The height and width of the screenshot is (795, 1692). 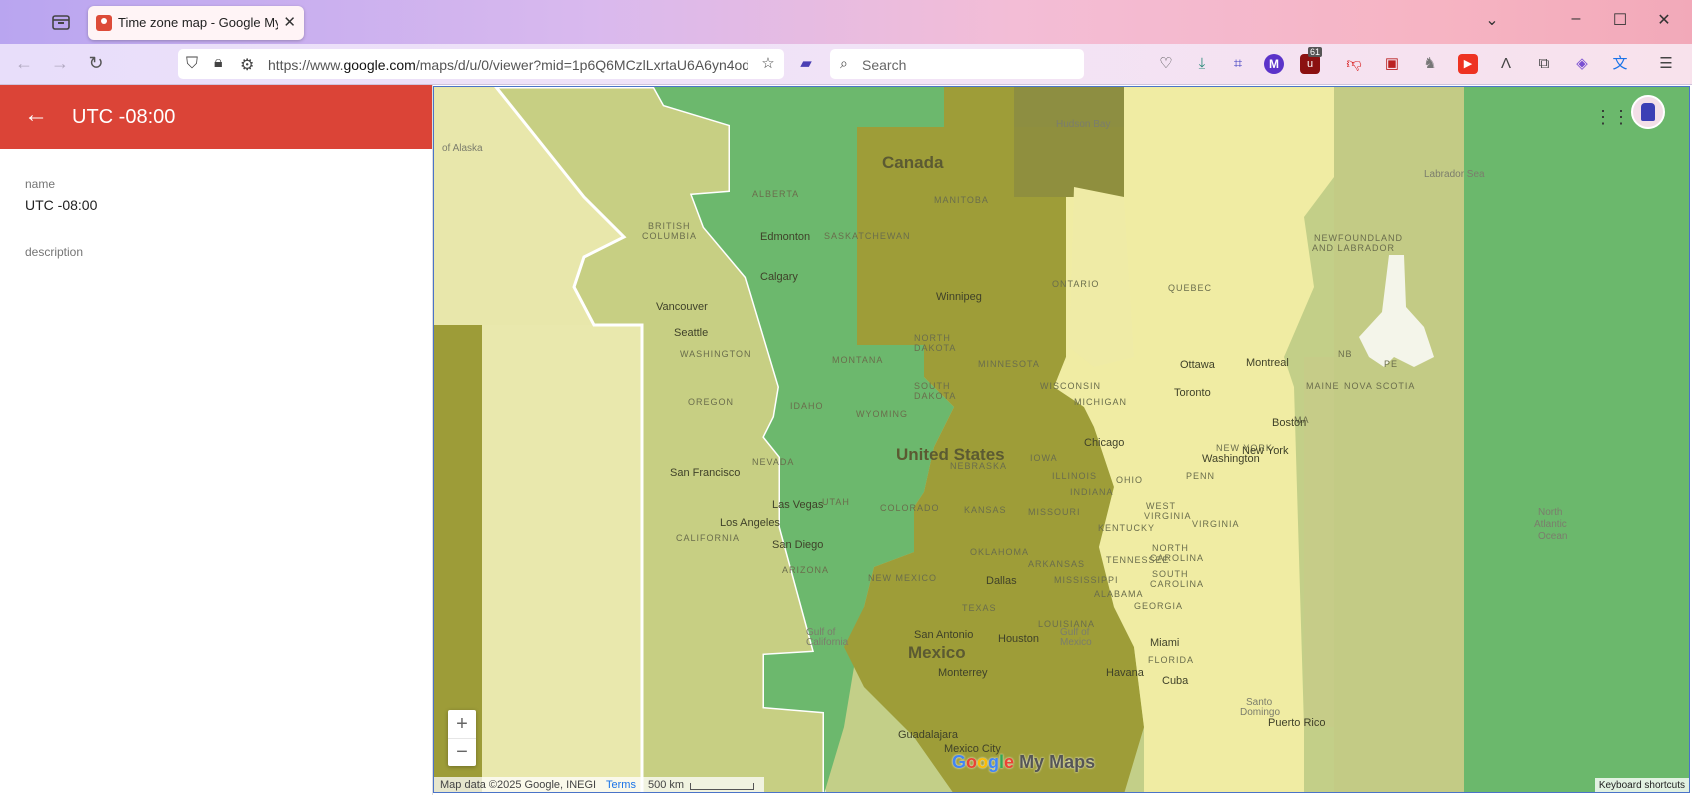 What do you see at coordinates (192, 64) in the screenshot?
I see `shield-icon: ⛉` at bounding box center [192, 64].